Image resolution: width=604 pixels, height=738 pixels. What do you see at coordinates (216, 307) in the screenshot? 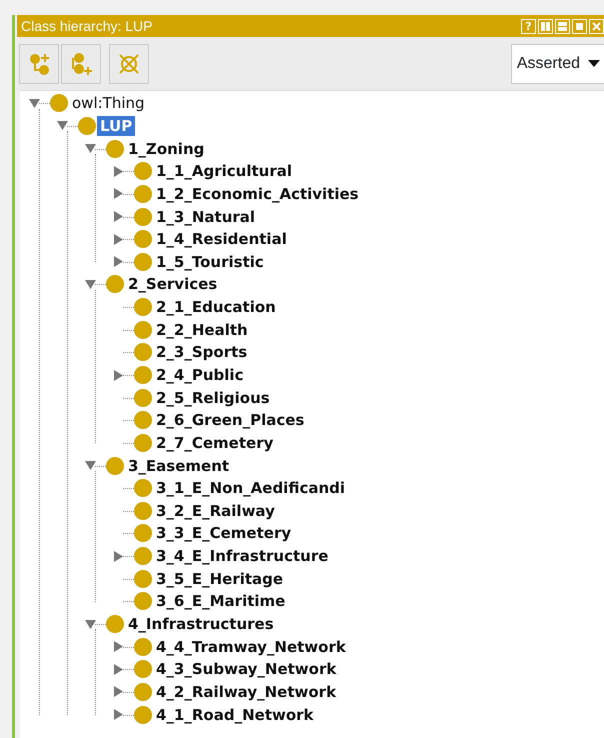
I see `class-label: 2_1_Education` at bounding box center [216, 307].